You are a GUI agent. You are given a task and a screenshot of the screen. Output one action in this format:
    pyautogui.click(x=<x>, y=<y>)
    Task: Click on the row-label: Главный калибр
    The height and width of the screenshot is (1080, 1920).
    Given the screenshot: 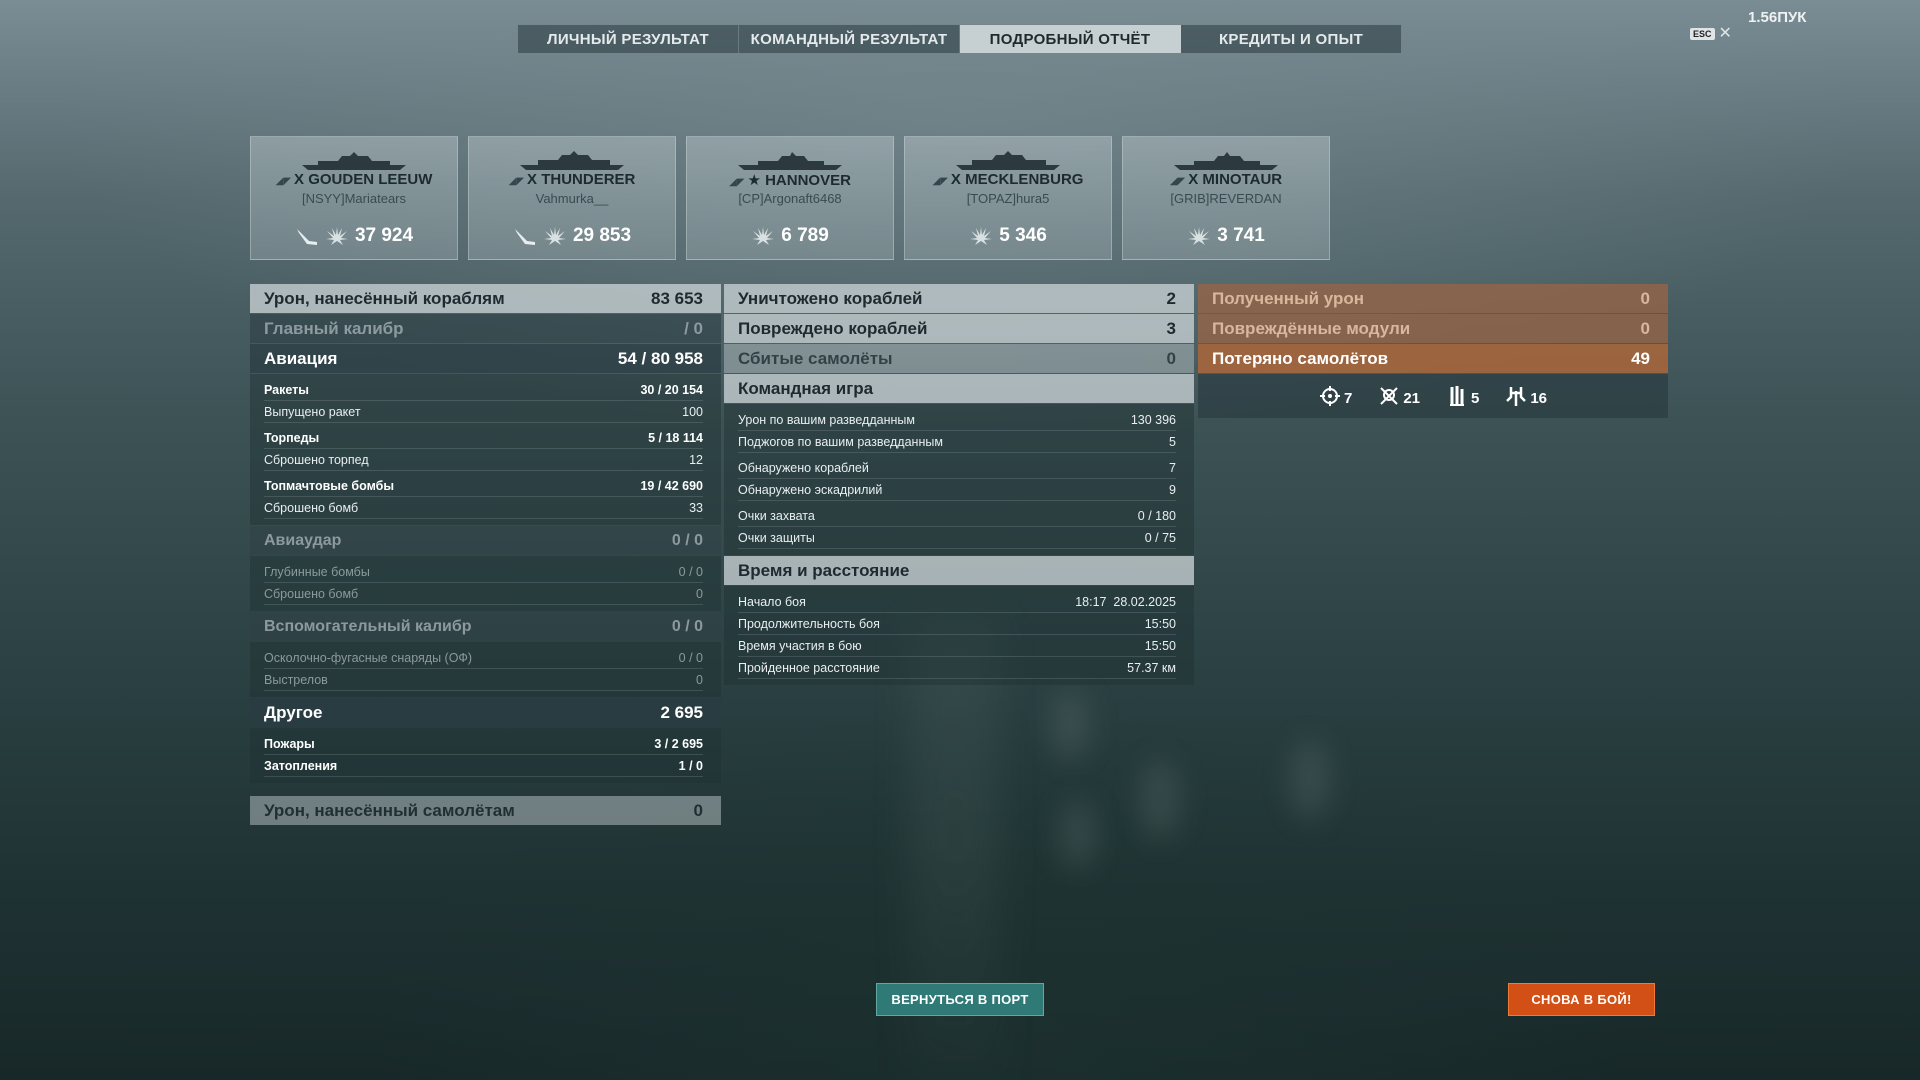 What is the action you would take?
    pyautogui.click(x=334, y=328)
    